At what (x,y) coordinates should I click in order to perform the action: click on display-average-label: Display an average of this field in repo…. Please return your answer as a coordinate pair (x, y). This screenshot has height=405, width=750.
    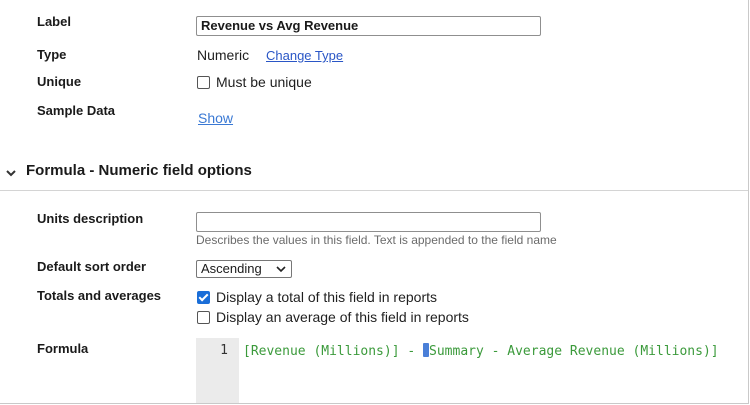
    Looking at the image, I should click on (342, 317).